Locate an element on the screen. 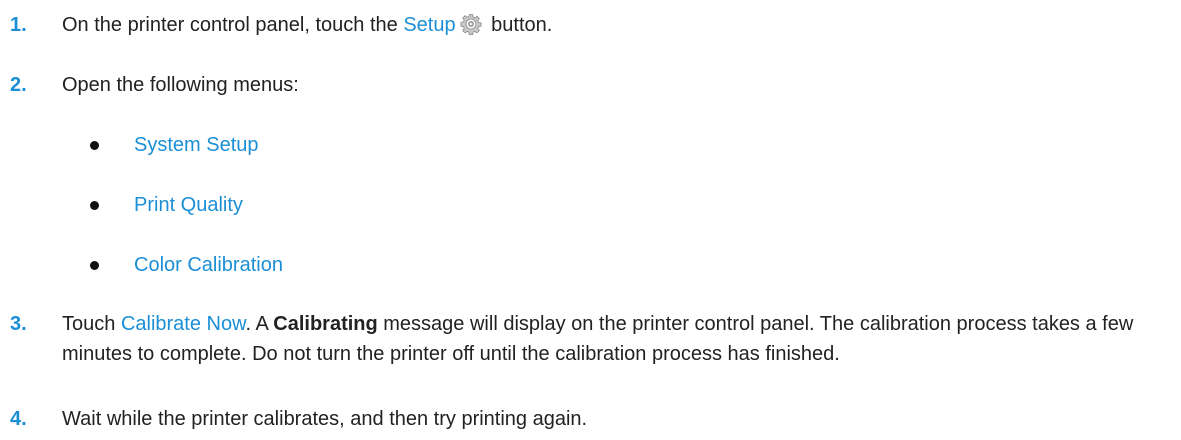 The image size is (1181, 440). step-text-after: button. is located at coordinates (519, 25).